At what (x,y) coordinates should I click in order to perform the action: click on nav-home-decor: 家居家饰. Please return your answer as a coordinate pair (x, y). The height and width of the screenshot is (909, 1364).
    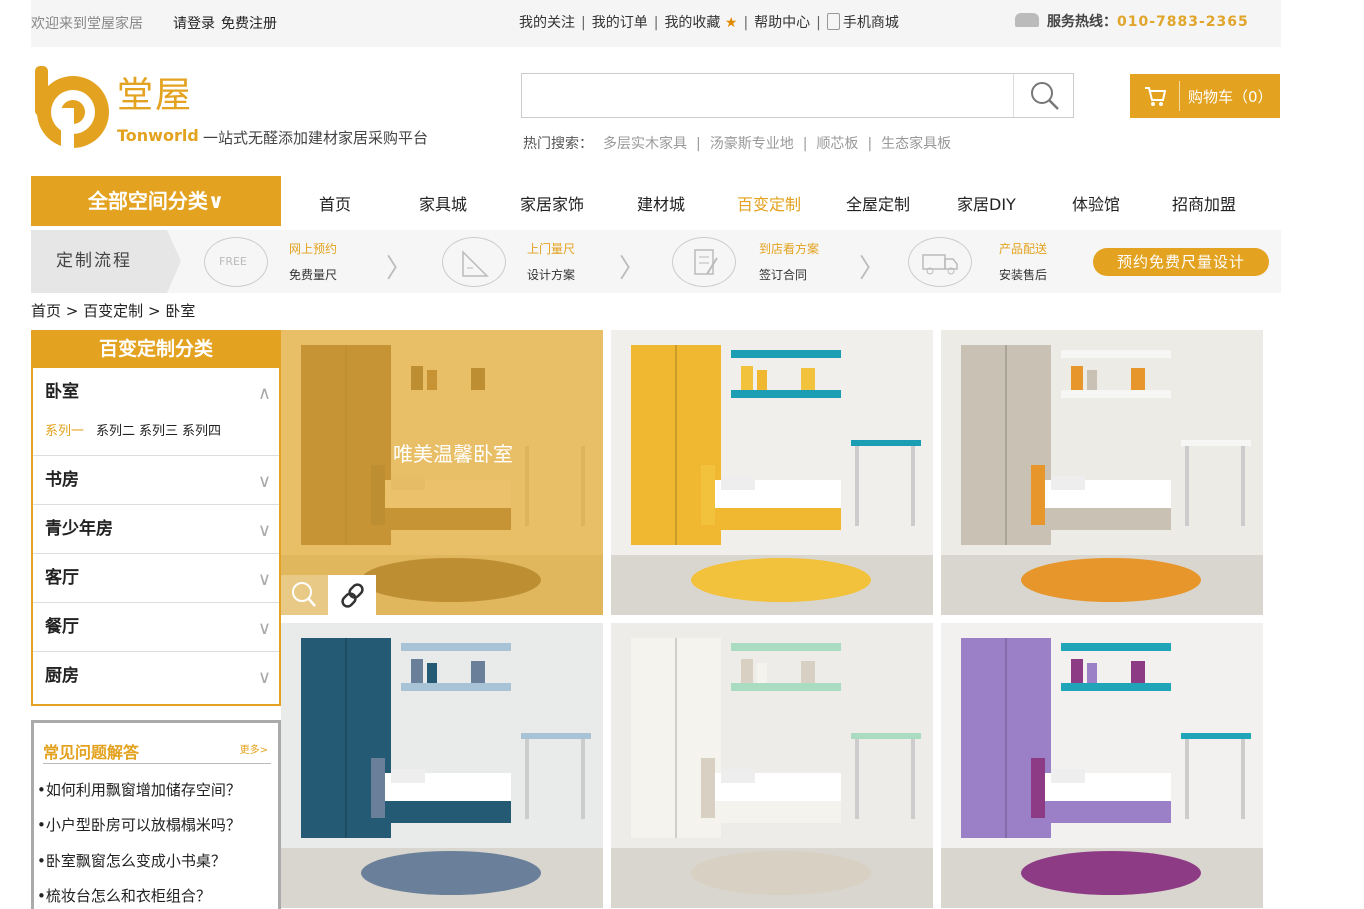
    Looking at the image, I should click on (552, 203).